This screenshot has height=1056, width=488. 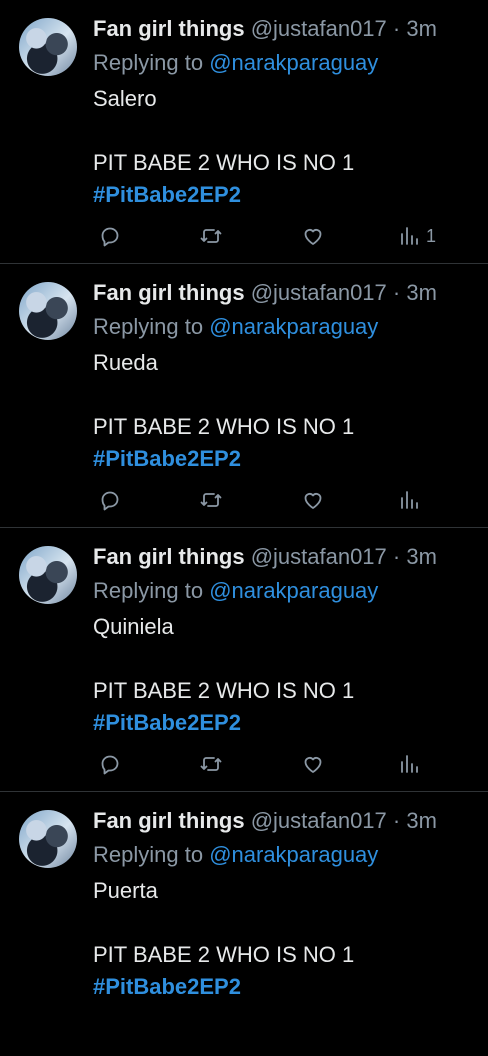 I want to click on tweet-text-line1: Quiniela, so click(x=133, y=626).